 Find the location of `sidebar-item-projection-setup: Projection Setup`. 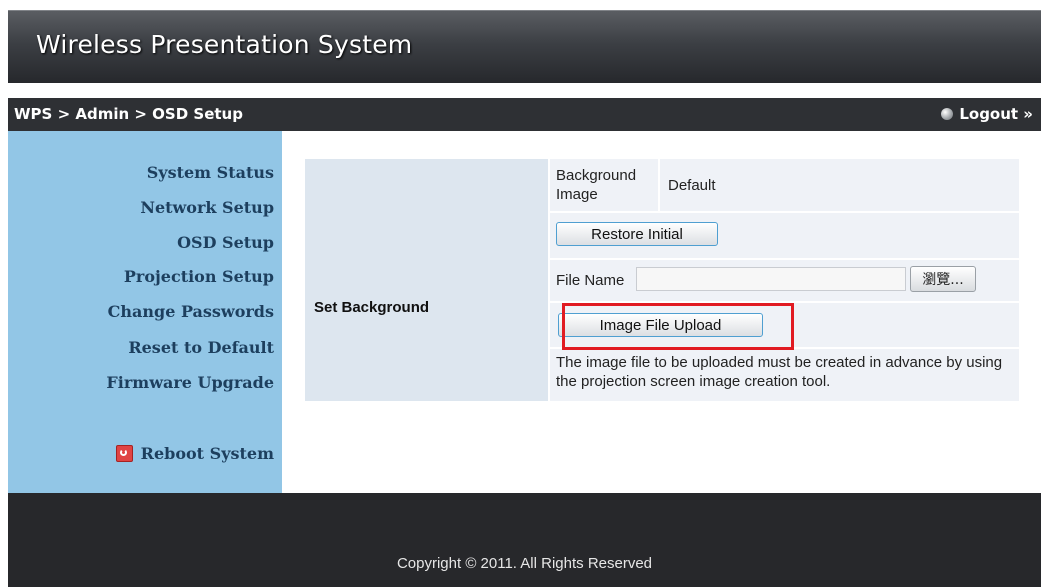

sidebar-item-projection-setup: Projection Setup is located at coordinates (199, 276).